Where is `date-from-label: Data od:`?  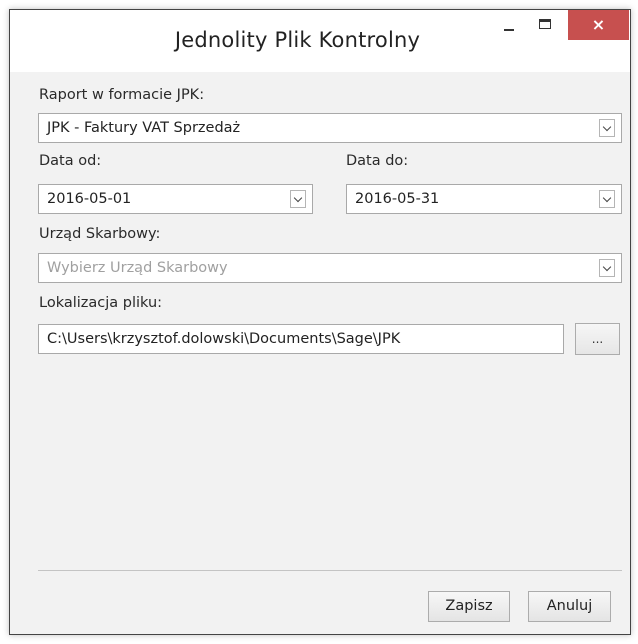
date-from-label: Data od: is located at coordinates (70, 161).